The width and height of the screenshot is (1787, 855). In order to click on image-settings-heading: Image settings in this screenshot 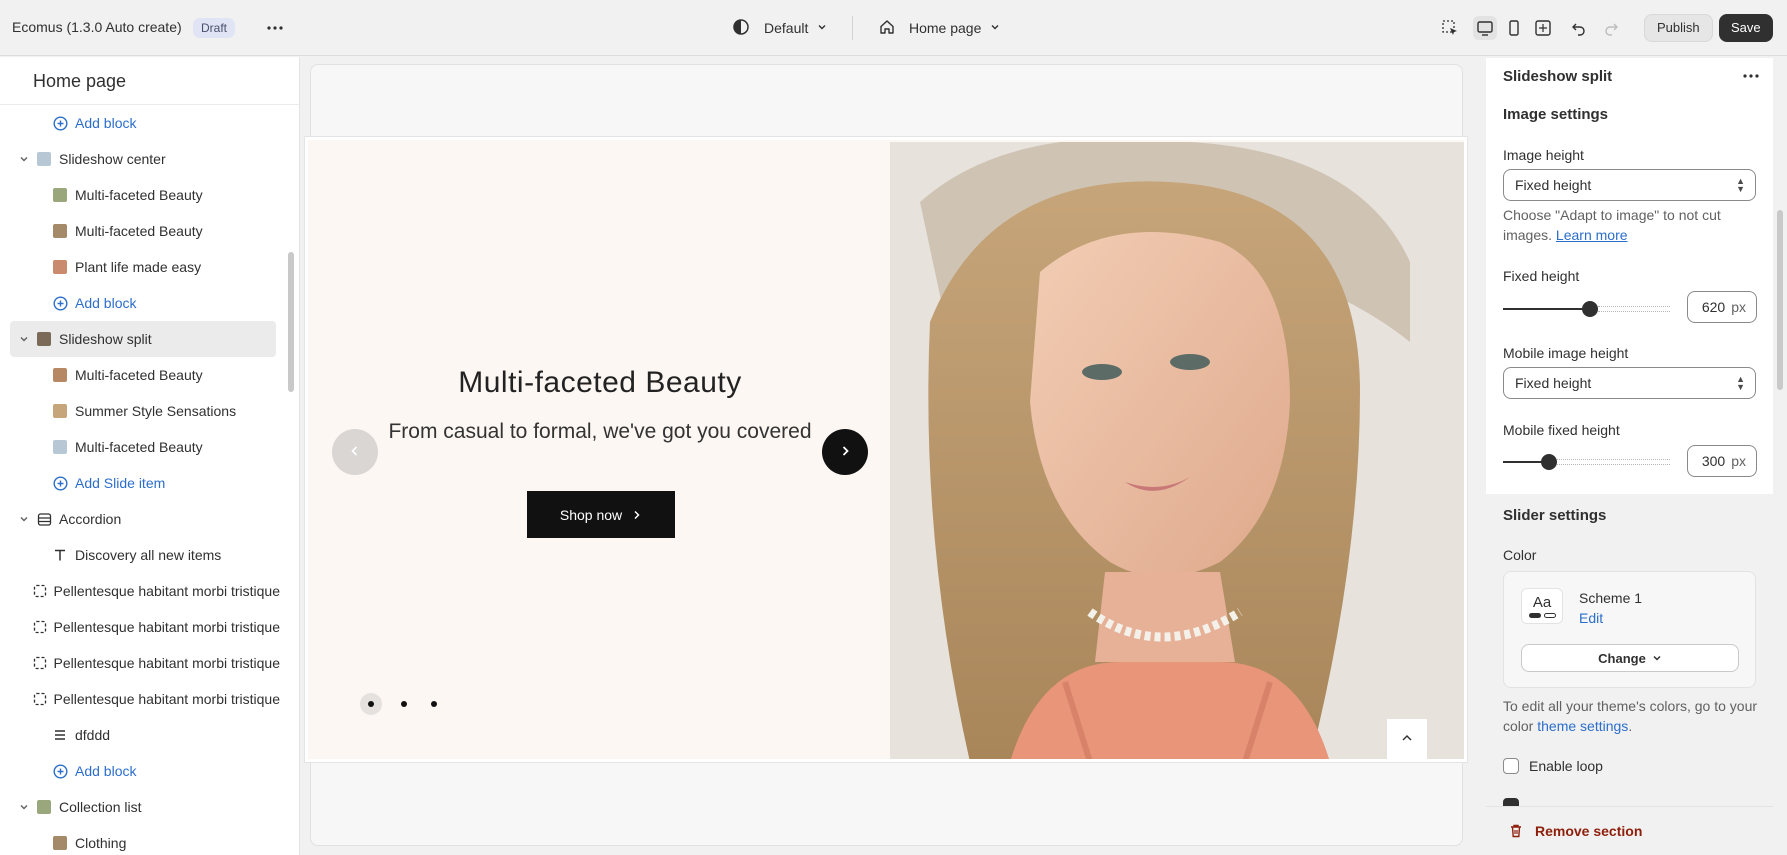, I will do `click(1556, 114)`.